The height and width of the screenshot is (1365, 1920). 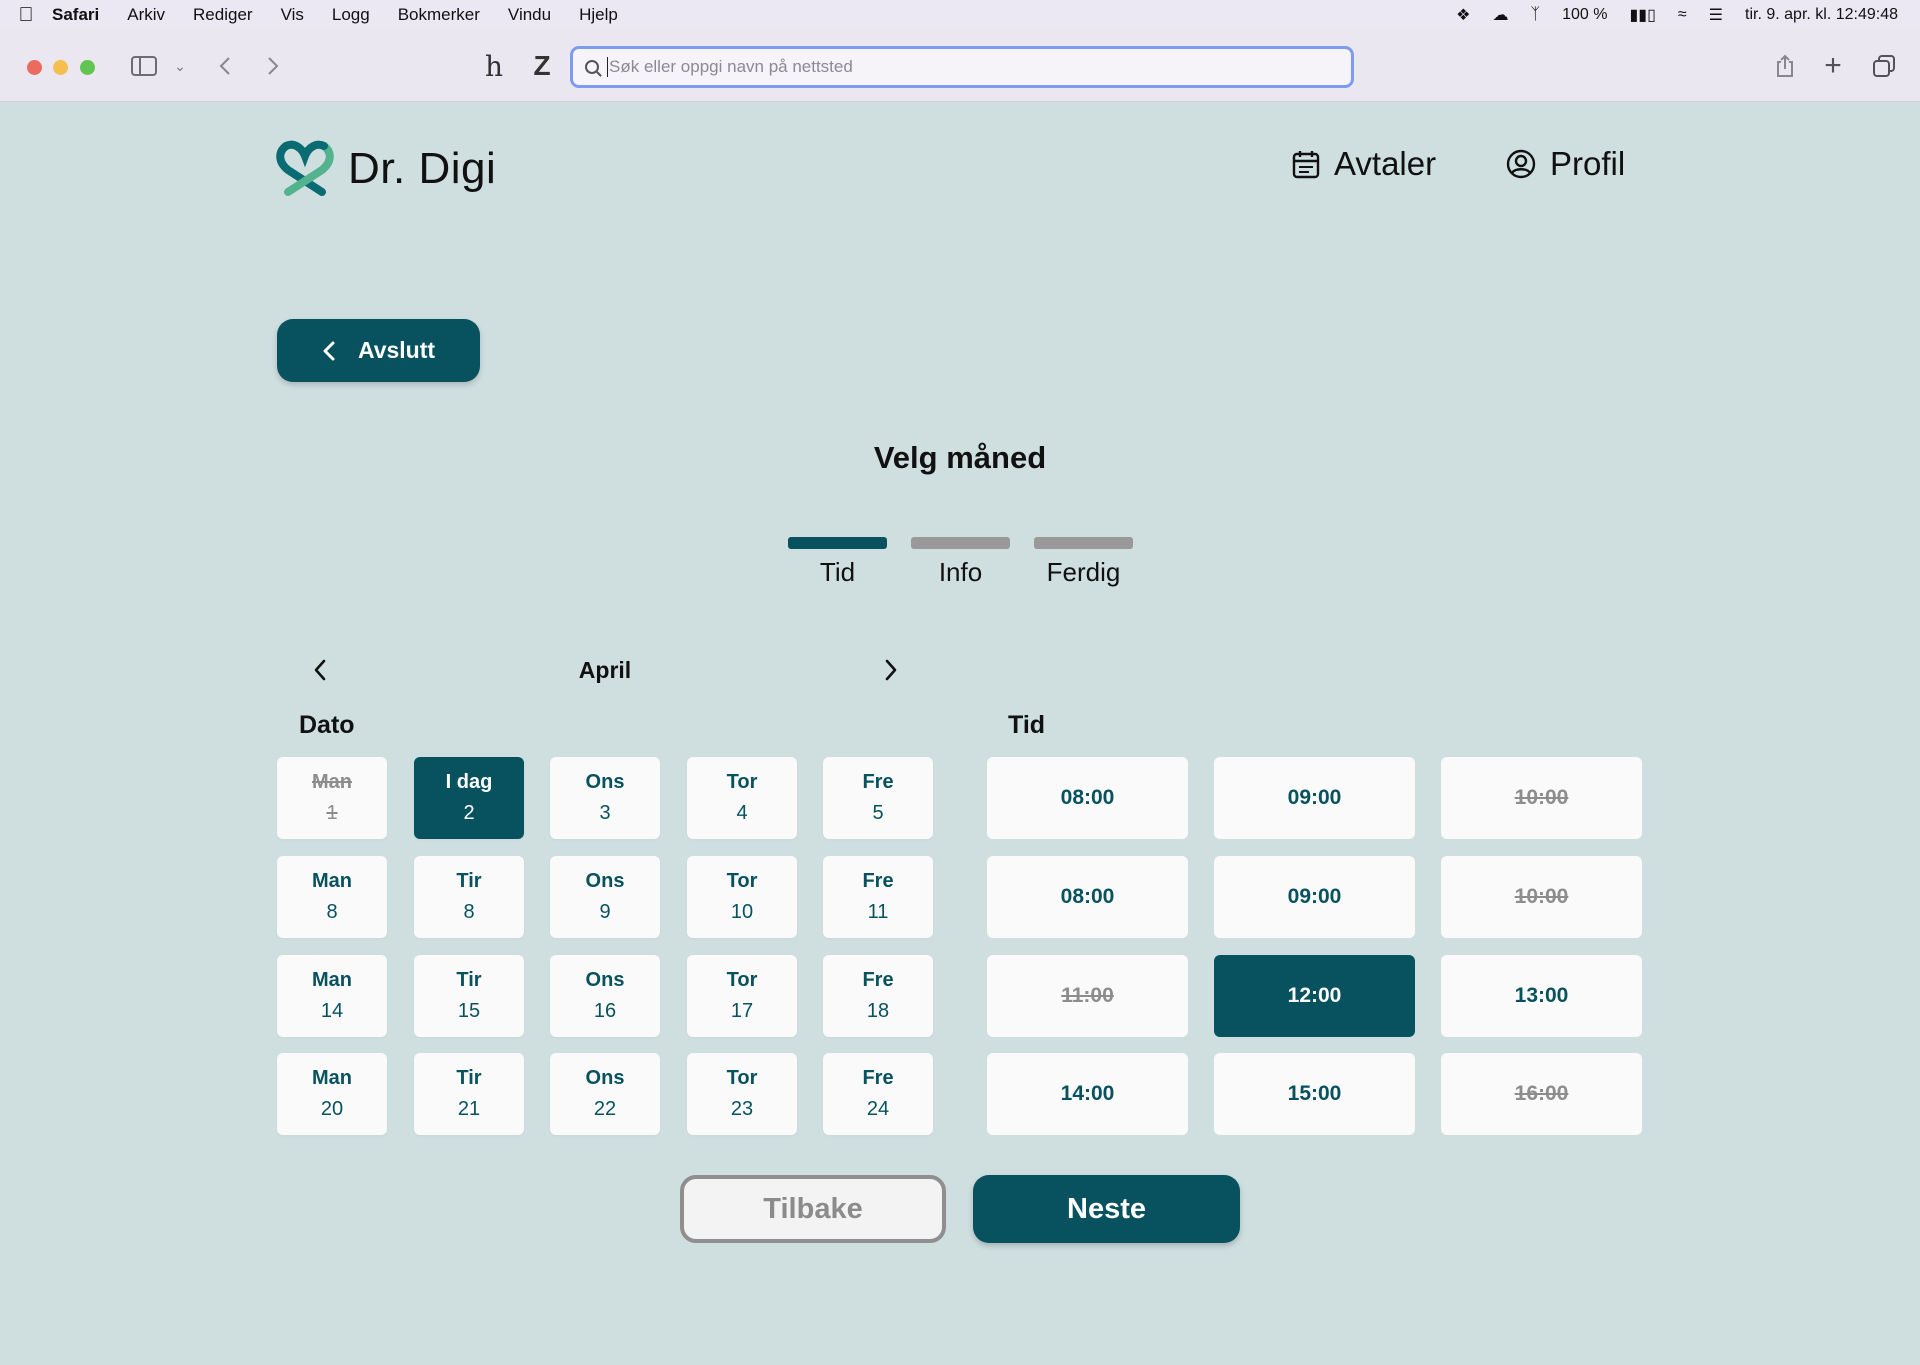 I want to click on back-button: Tilbake, so click(x=813, y=1209).